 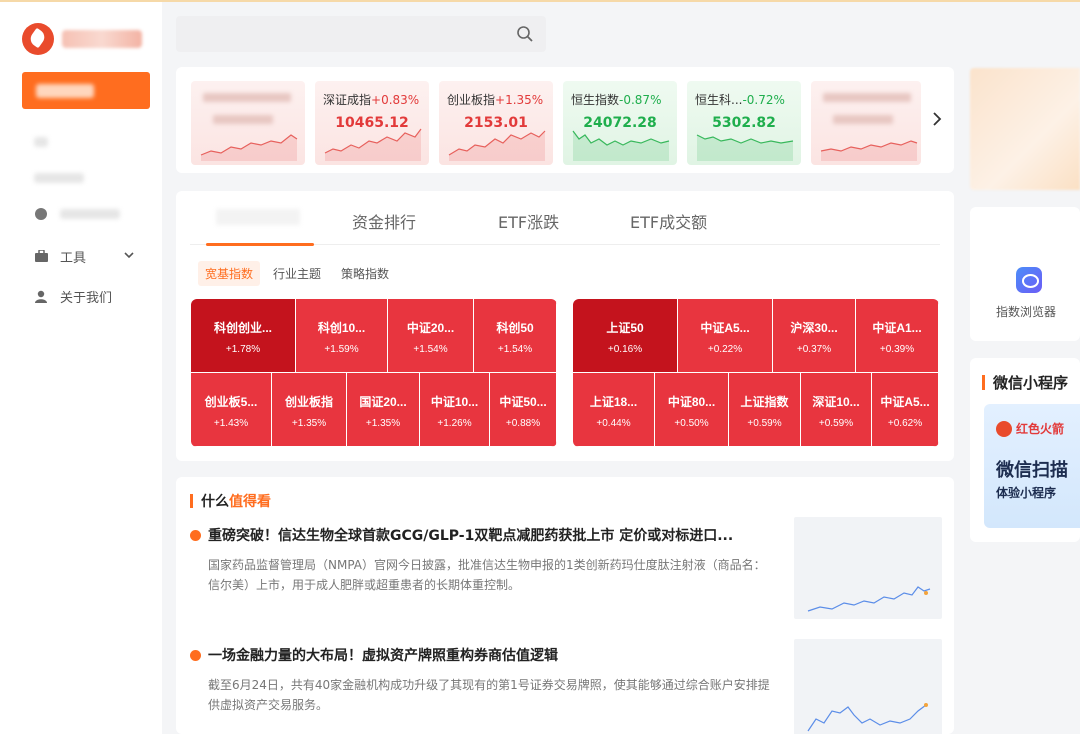 What do you see at coordinates (725, 336) in the screenshot?
I see `heatmap-cell: 中证A5... +0.22%` at bounding box center [725, 336].